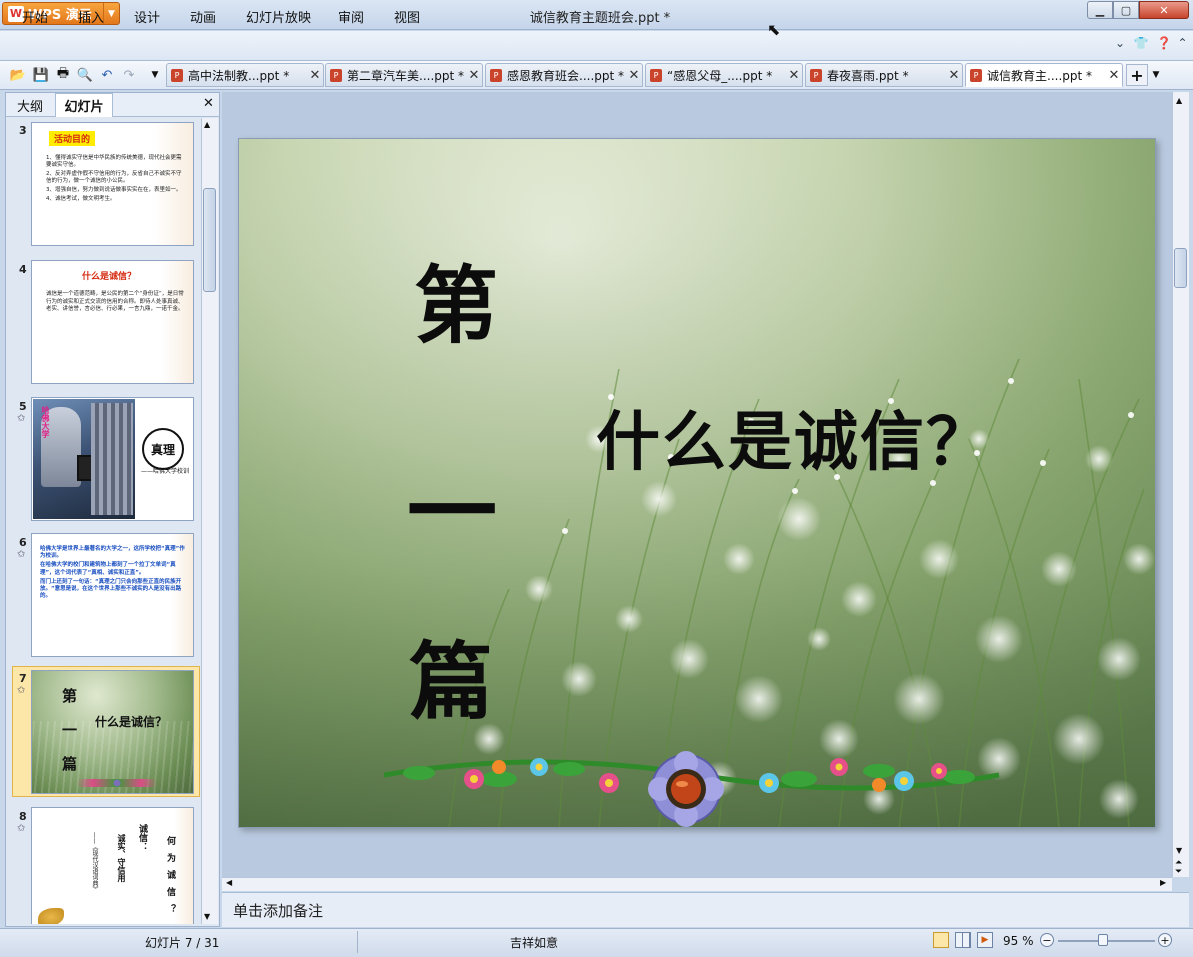 The width and height of the screenshot is (1193, 957). I want to click on vertical-scroll-thumb, so click(1180, 268).